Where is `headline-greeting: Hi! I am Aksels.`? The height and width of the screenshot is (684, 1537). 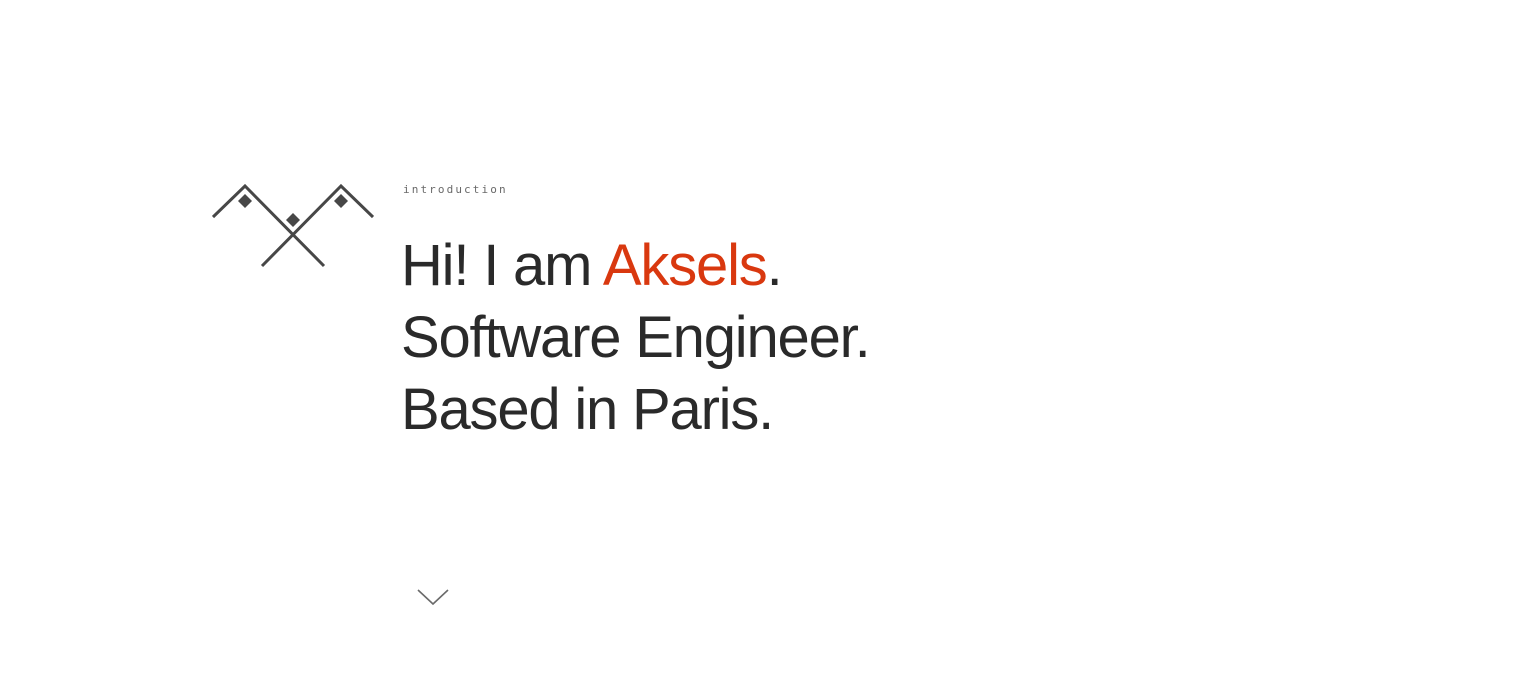 headline-greeting: Hi! I am Aksels. is located at coordinates (635, 266).